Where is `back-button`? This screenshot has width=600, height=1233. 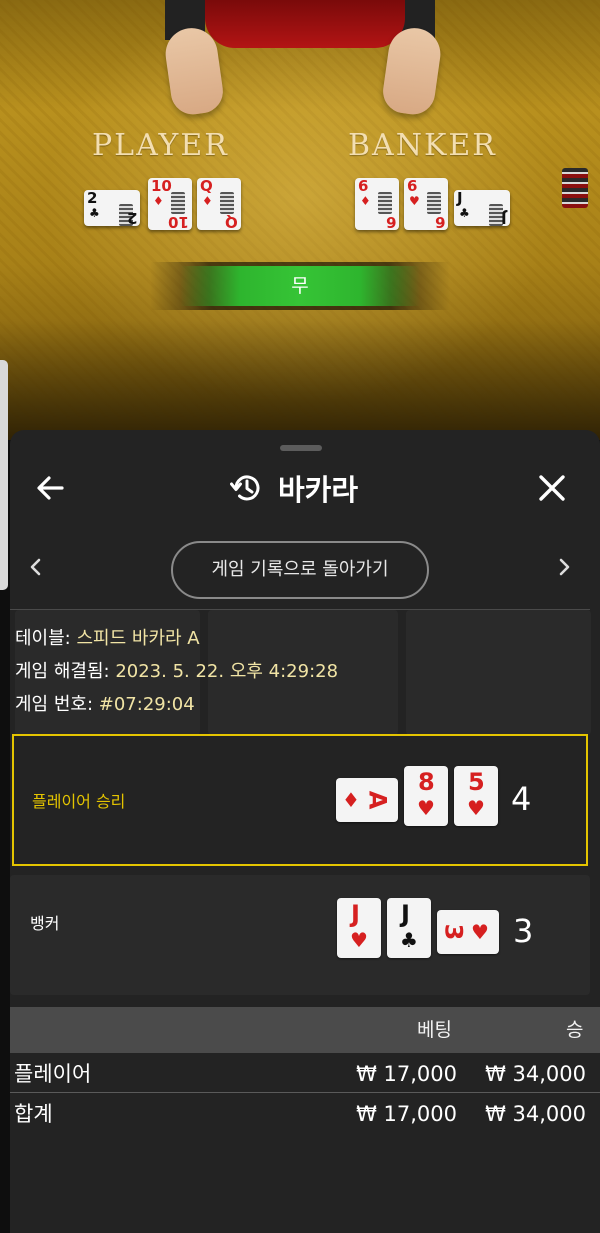 back-button is located at coordinates (50, 488).